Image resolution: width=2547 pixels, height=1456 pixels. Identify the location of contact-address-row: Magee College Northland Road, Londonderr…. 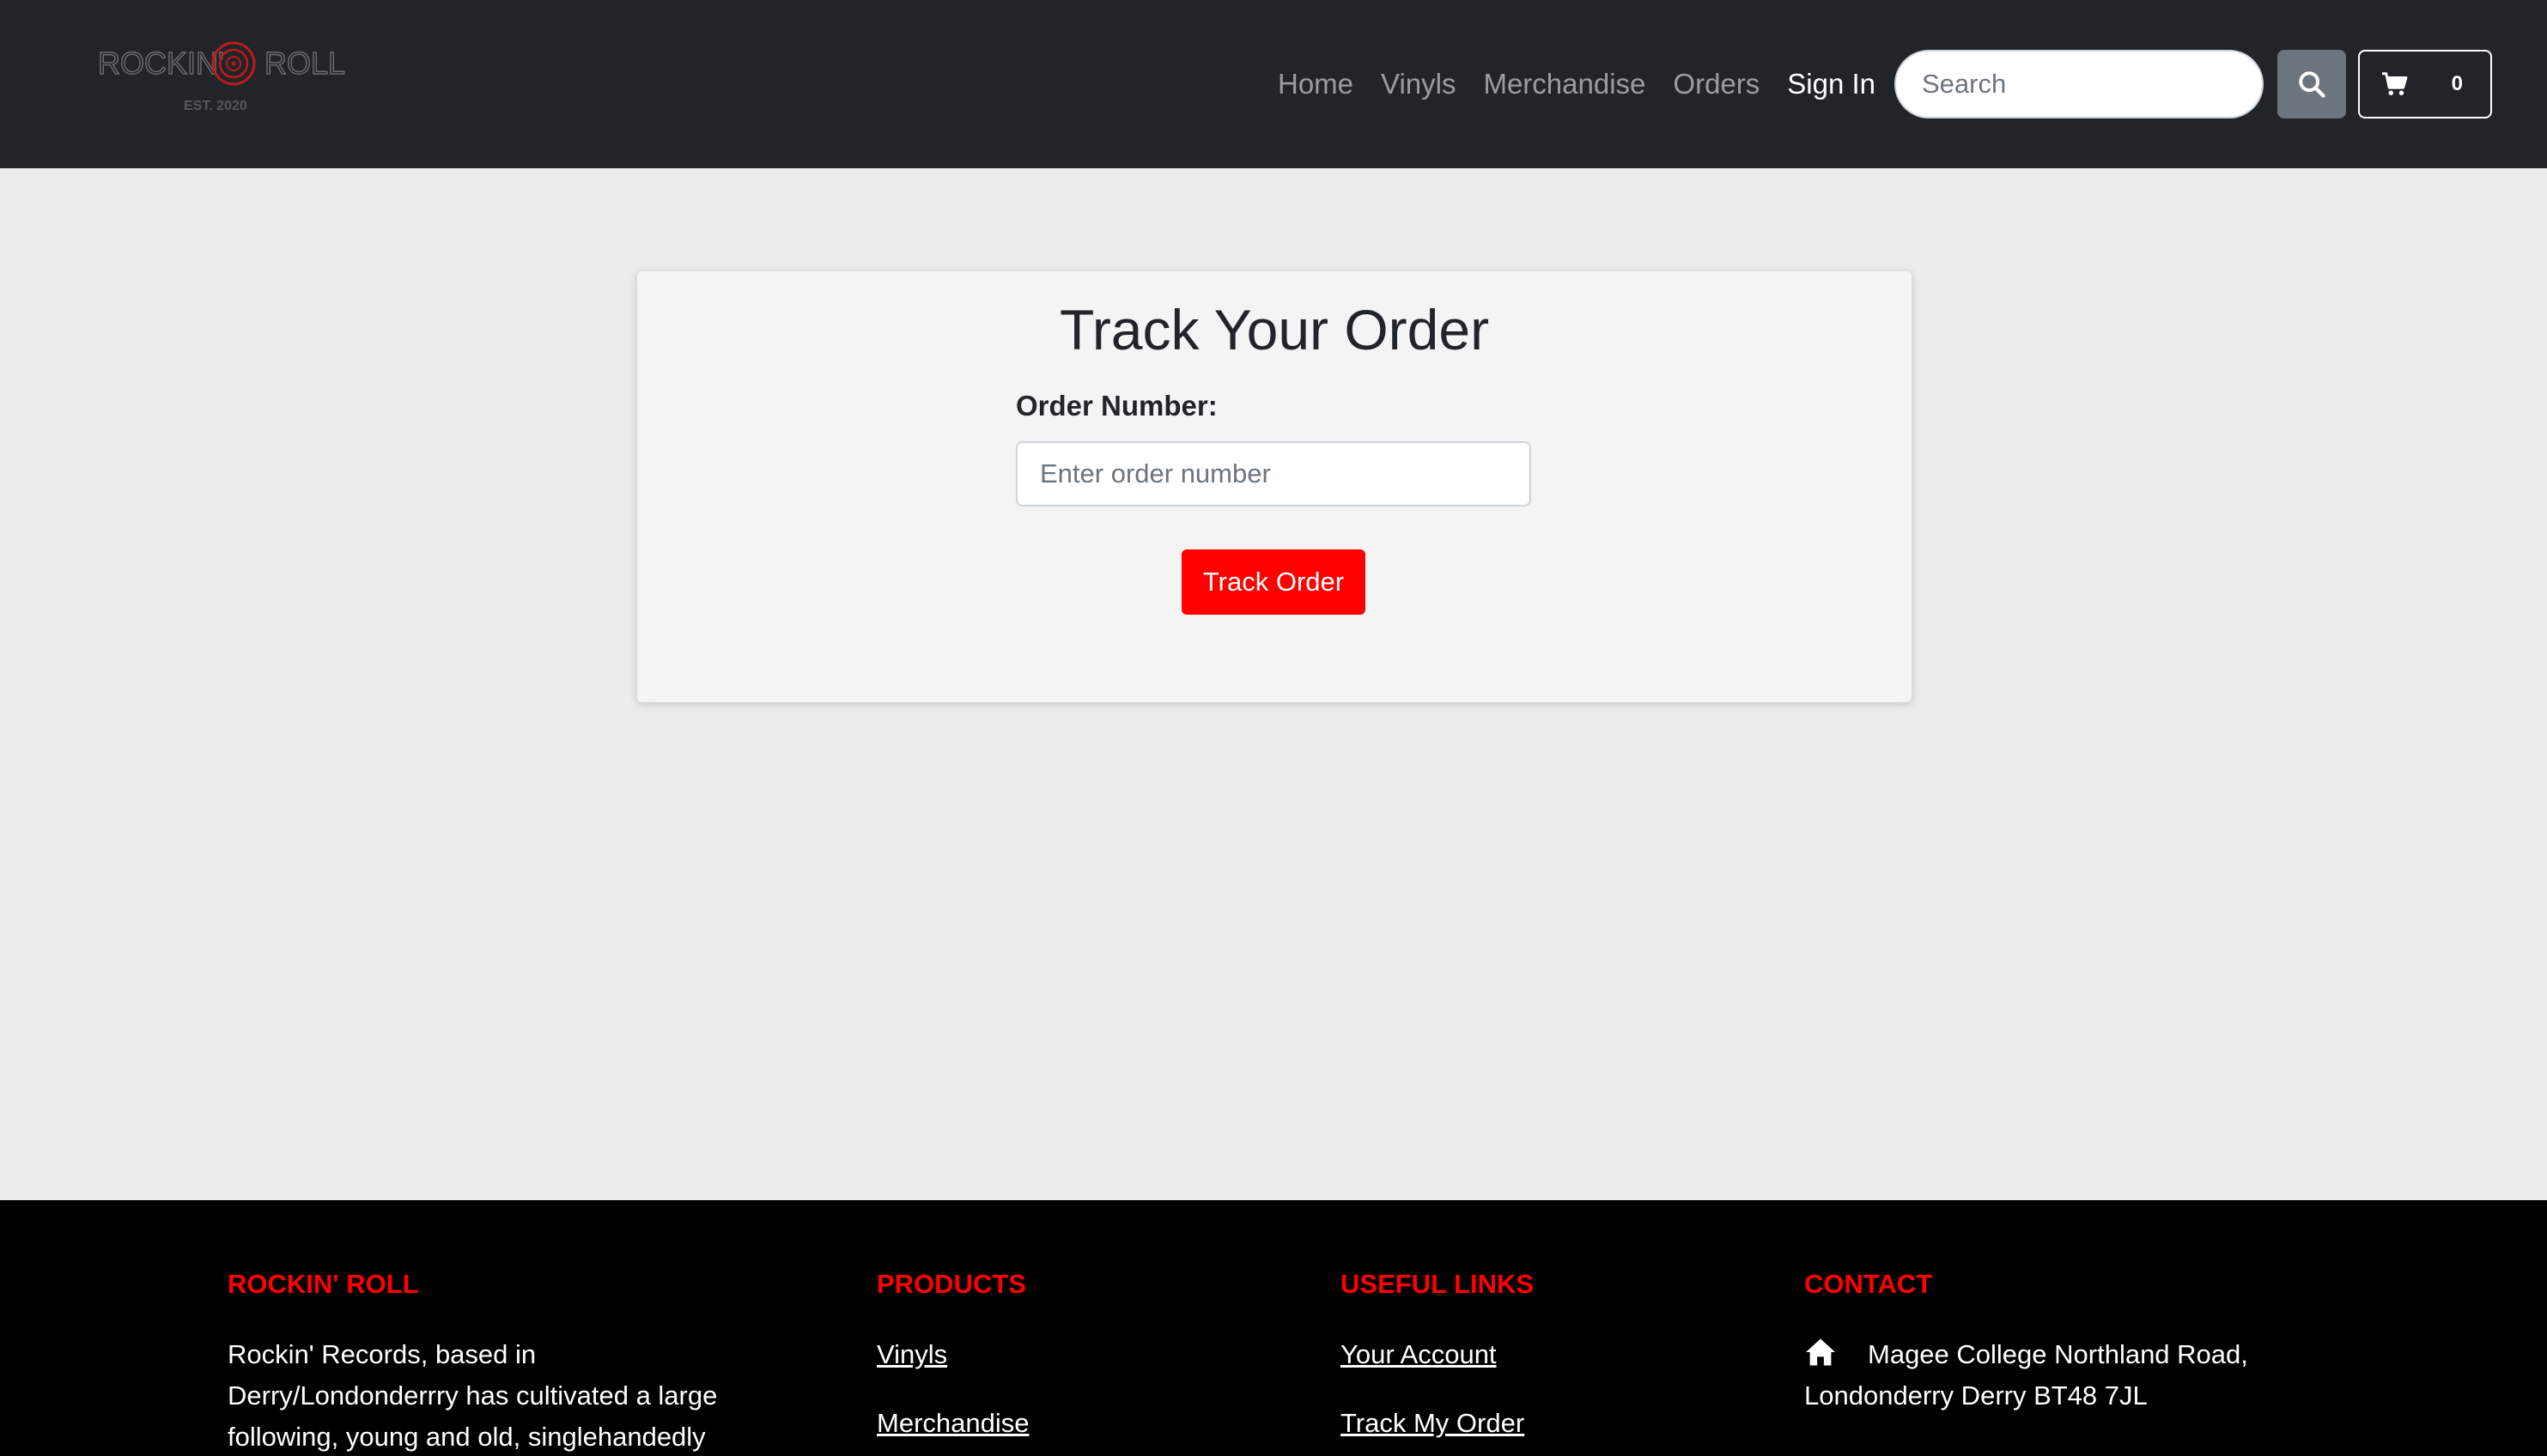
(2061, 1375).